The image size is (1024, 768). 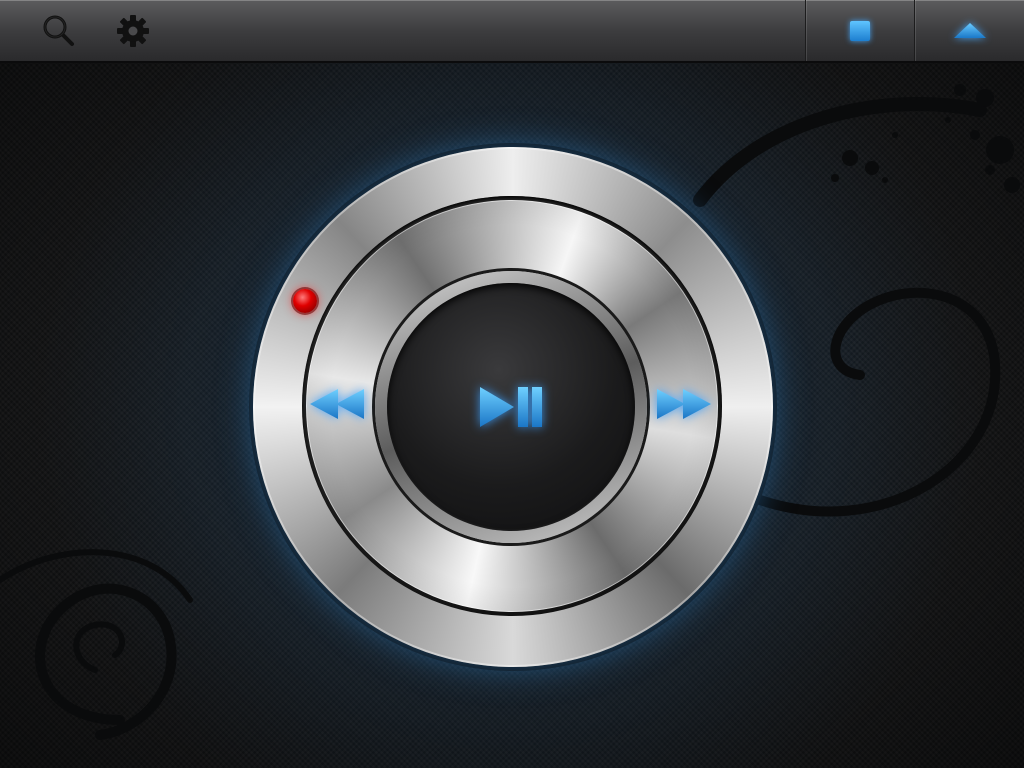 I want to click on fast-forward-button, so click(x=683, y=404).